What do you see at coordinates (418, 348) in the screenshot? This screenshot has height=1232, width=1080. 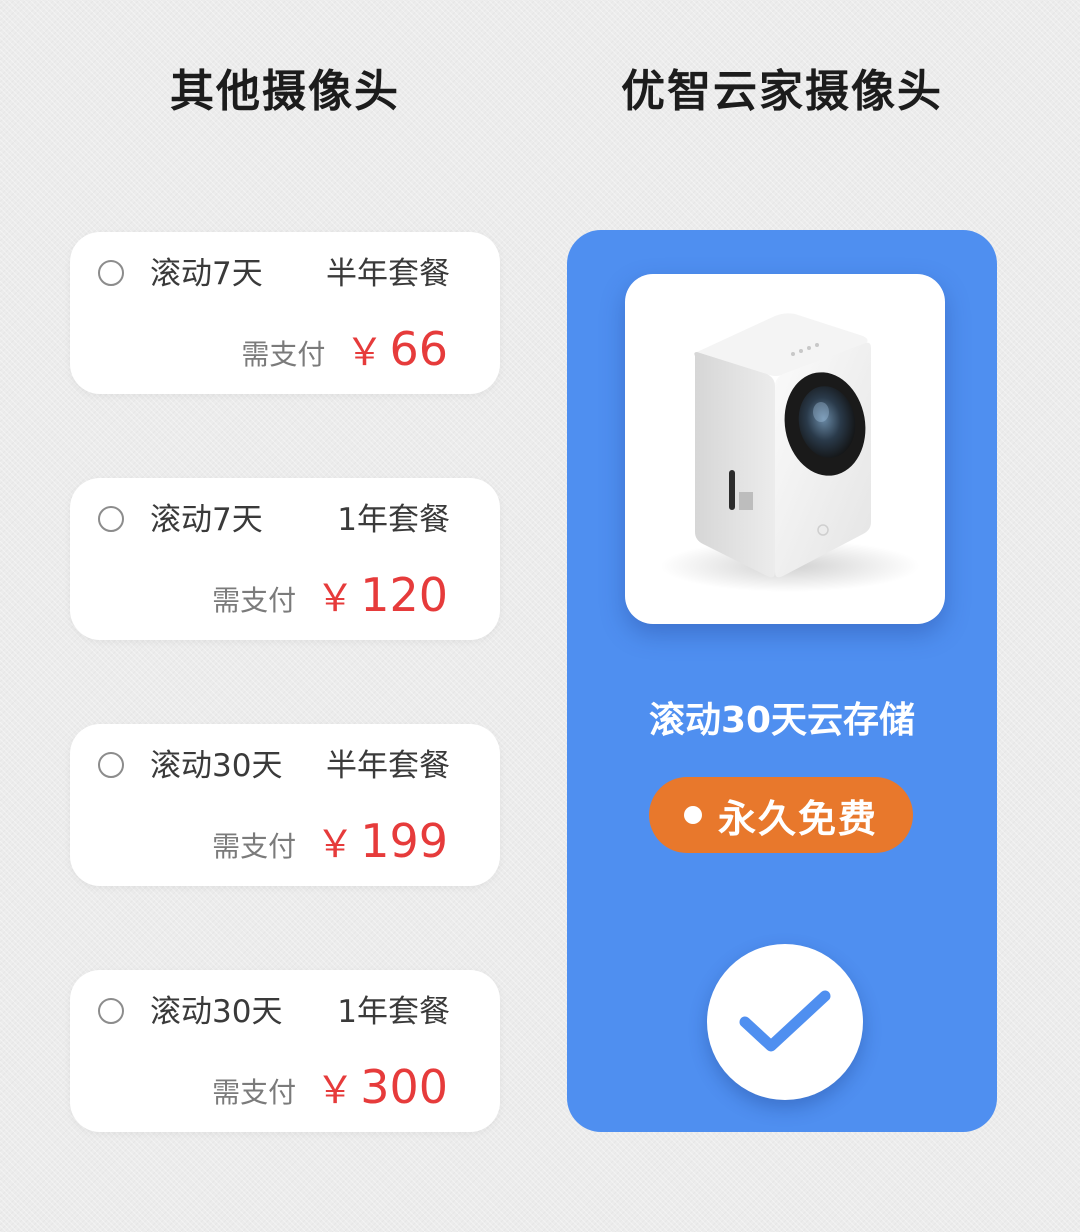 I see `price-amount: 66` at bounding box center [418, 348].